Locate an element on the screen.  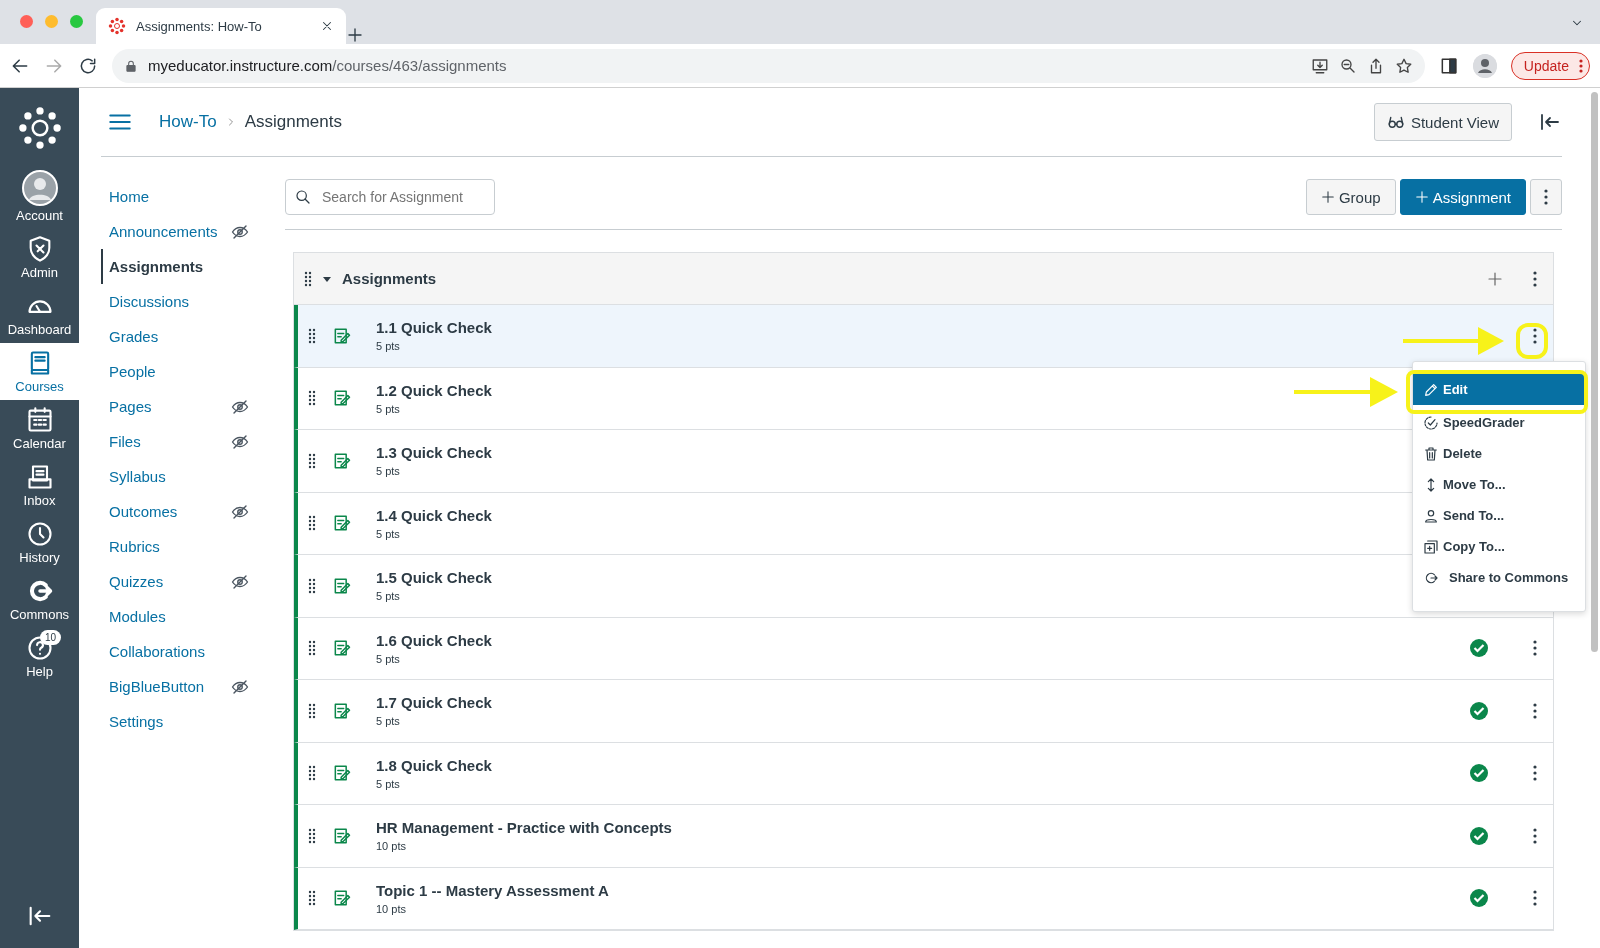
student-view-button: Student View is located at coordinates (1442, 122).